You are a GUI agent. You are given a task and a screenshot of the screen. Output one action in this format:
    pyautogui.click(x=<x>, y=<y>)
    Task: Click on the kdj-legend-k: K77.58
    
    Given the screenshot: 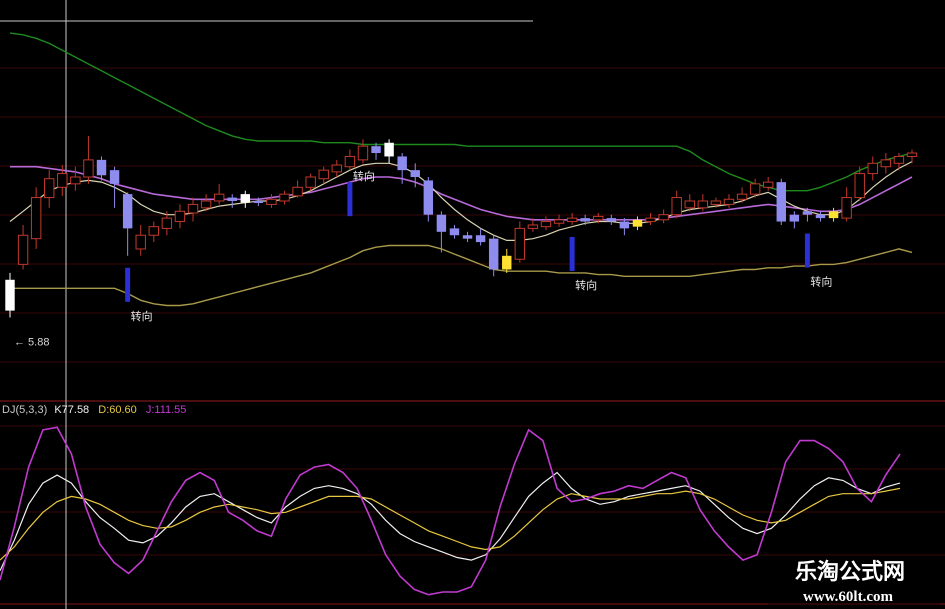 What is the action you would take?
    pyautogui.click(x=71, y=410)
    